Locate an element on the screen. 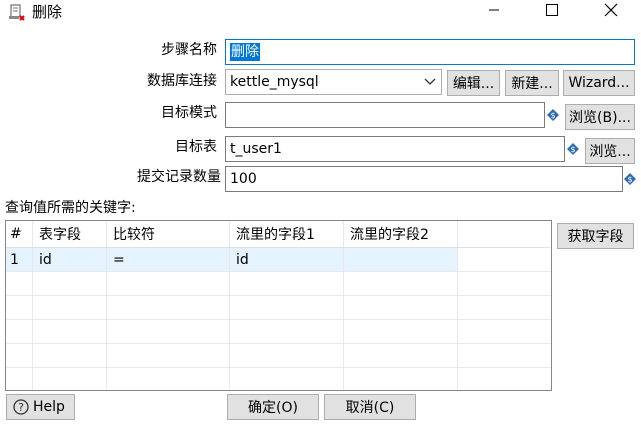  maximize-icon is located at coordinates (552, 12).